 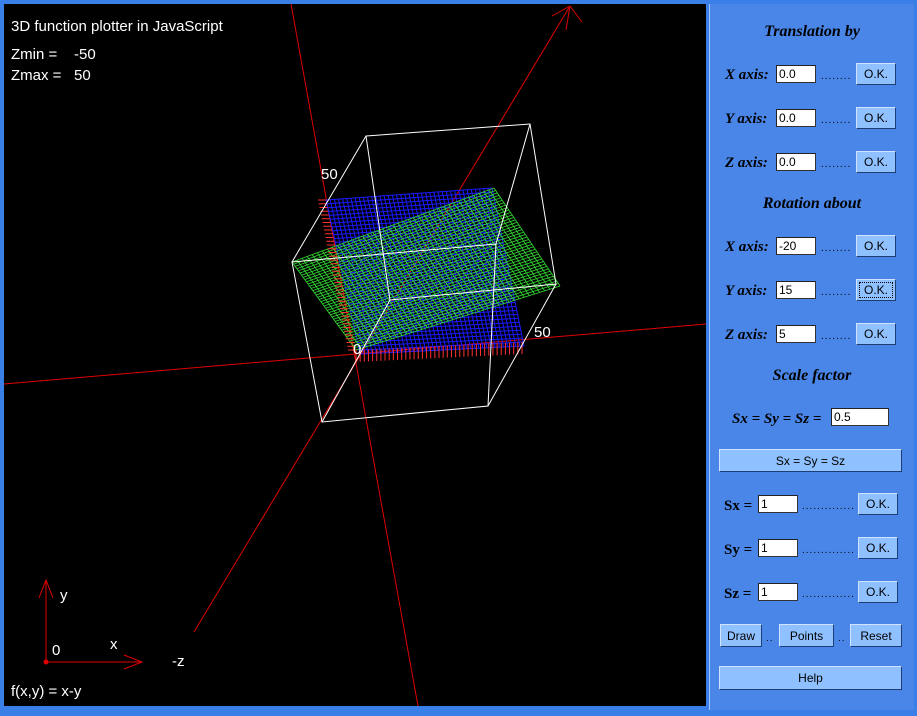 What do you see at coordinates (329, 174) in the screenshot?
I see `tick-label-50-left: 50` at bounding box center [329, 174].